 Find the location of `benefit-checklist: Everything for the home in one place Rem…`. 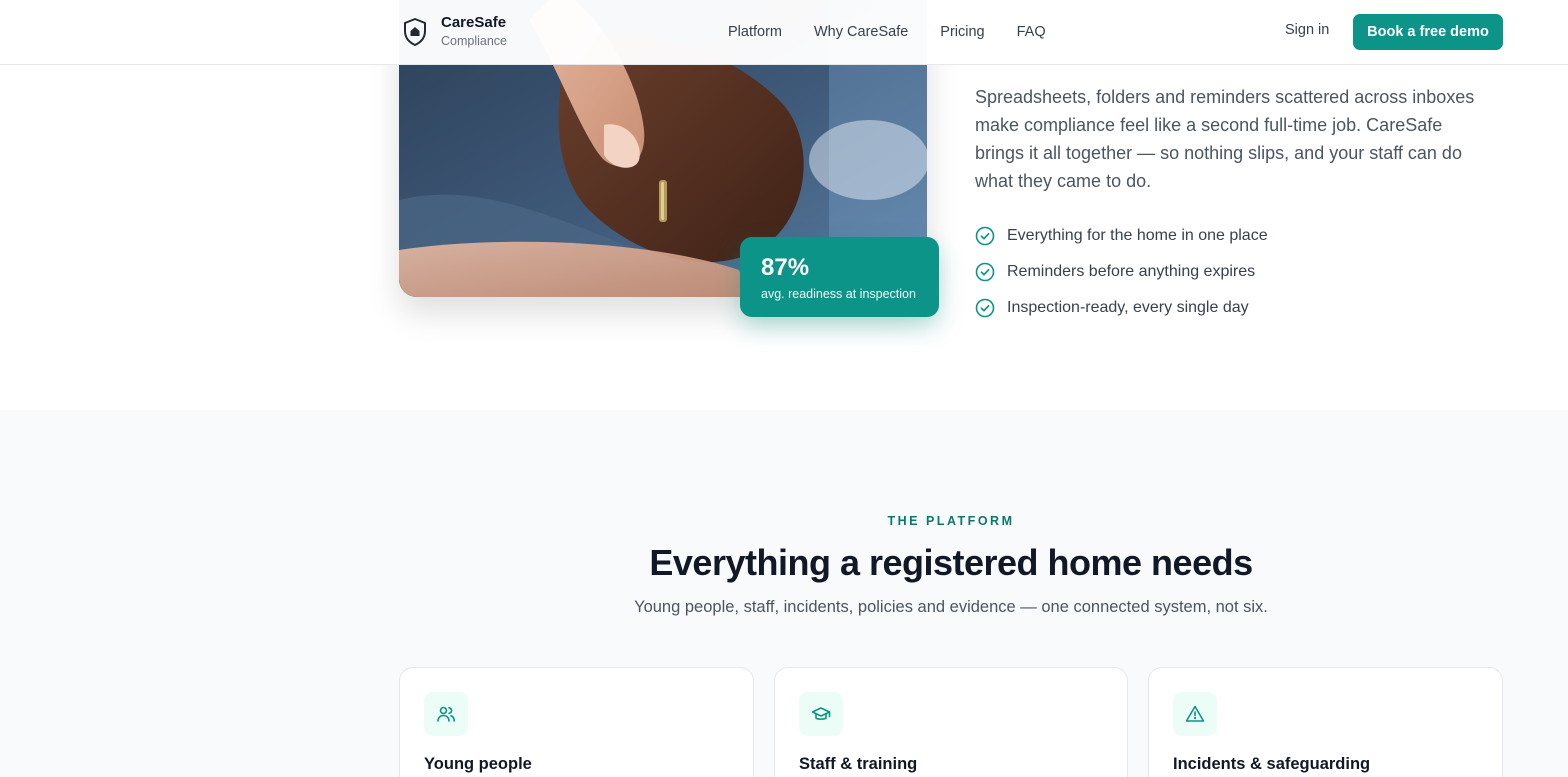

benefit-checklist: Everything for the home in one place Rem… is located at coordinates (1121, 272).